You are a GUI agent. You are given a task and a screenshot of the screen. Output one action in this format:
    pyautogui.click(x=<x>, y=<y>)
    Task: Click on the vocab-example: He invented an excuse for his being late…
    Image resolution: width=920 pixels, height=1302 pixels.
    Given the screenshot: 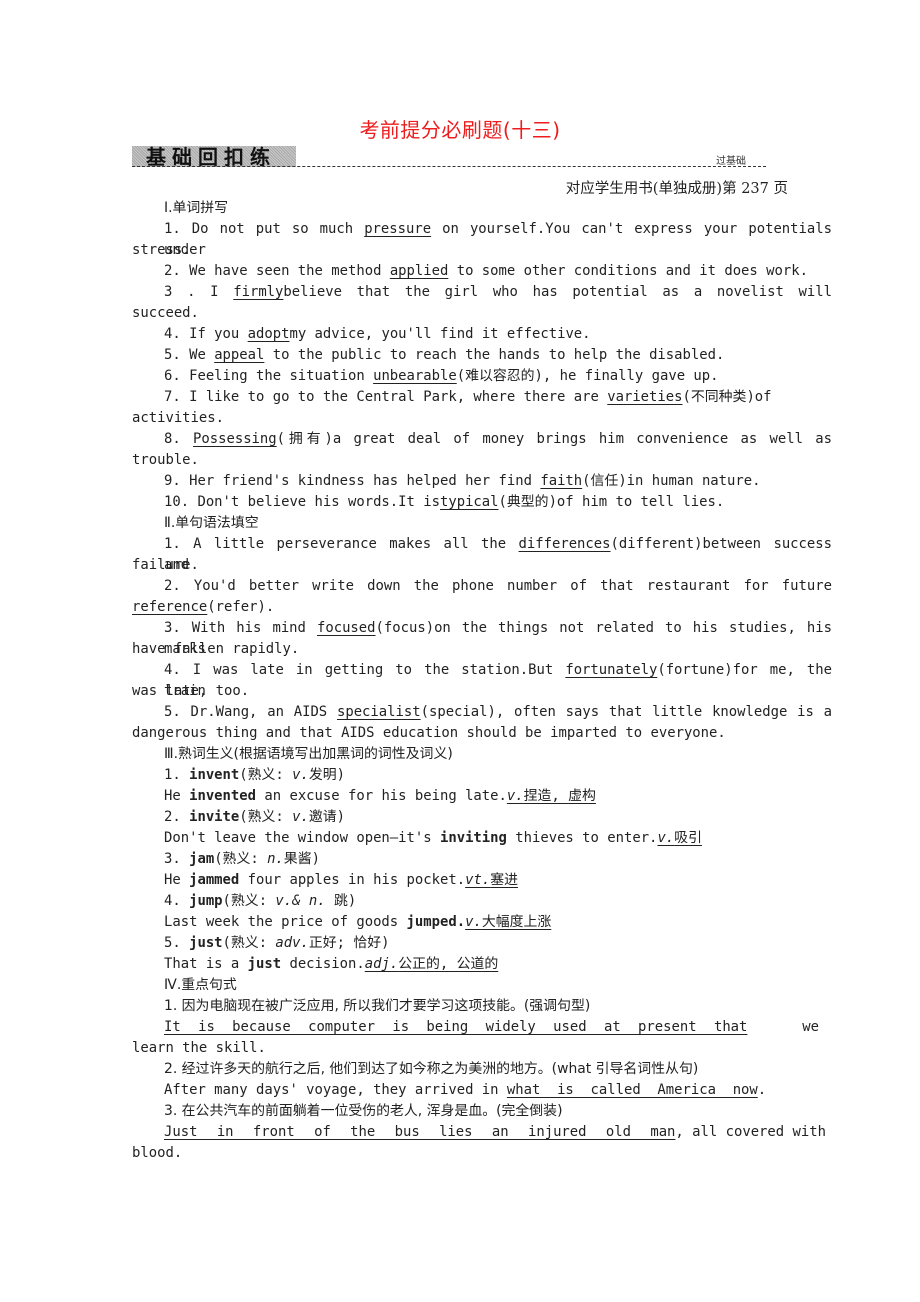 What is the action you would take?
    pyautogui.click(x=482, y=796)
    